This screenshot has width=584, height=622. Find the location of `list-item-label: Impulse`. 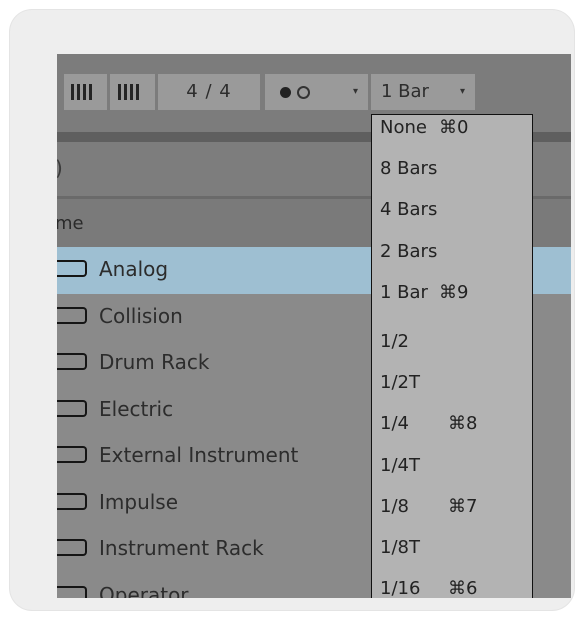

list-item-label: Impulse is located at coordinates (139, 501).